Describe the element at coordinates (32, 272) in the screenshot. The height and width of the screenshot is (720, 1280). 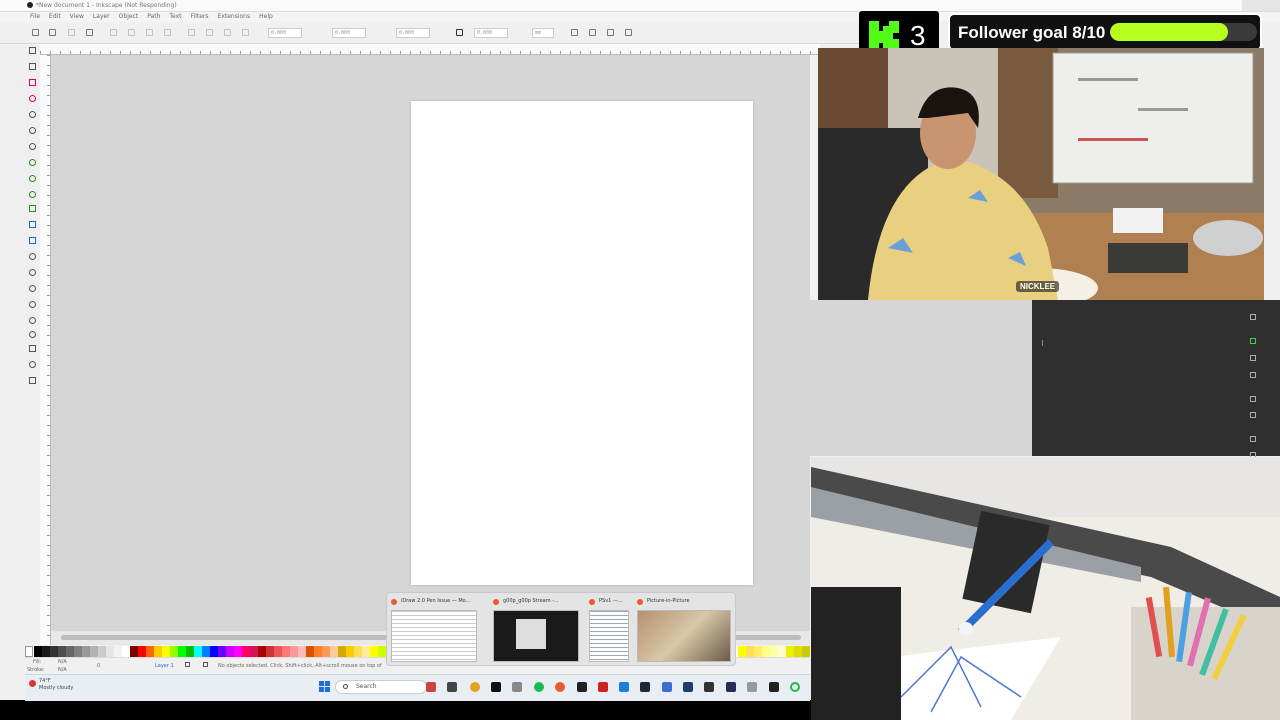
I see `paint-bucket-tool-icon` at that location.